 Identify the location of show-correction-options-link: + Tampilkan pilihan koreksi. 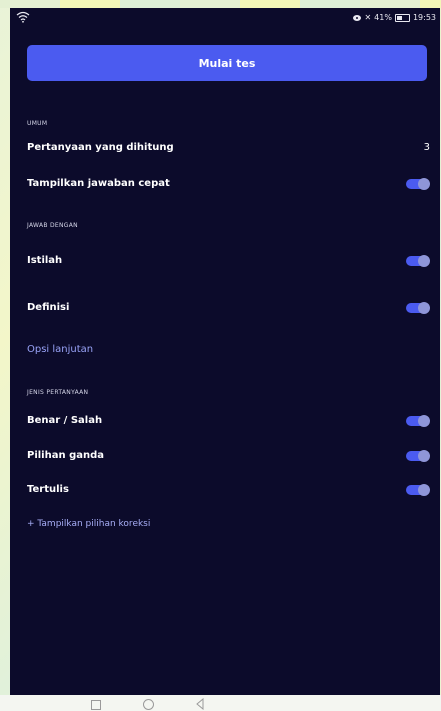
(88, 524).